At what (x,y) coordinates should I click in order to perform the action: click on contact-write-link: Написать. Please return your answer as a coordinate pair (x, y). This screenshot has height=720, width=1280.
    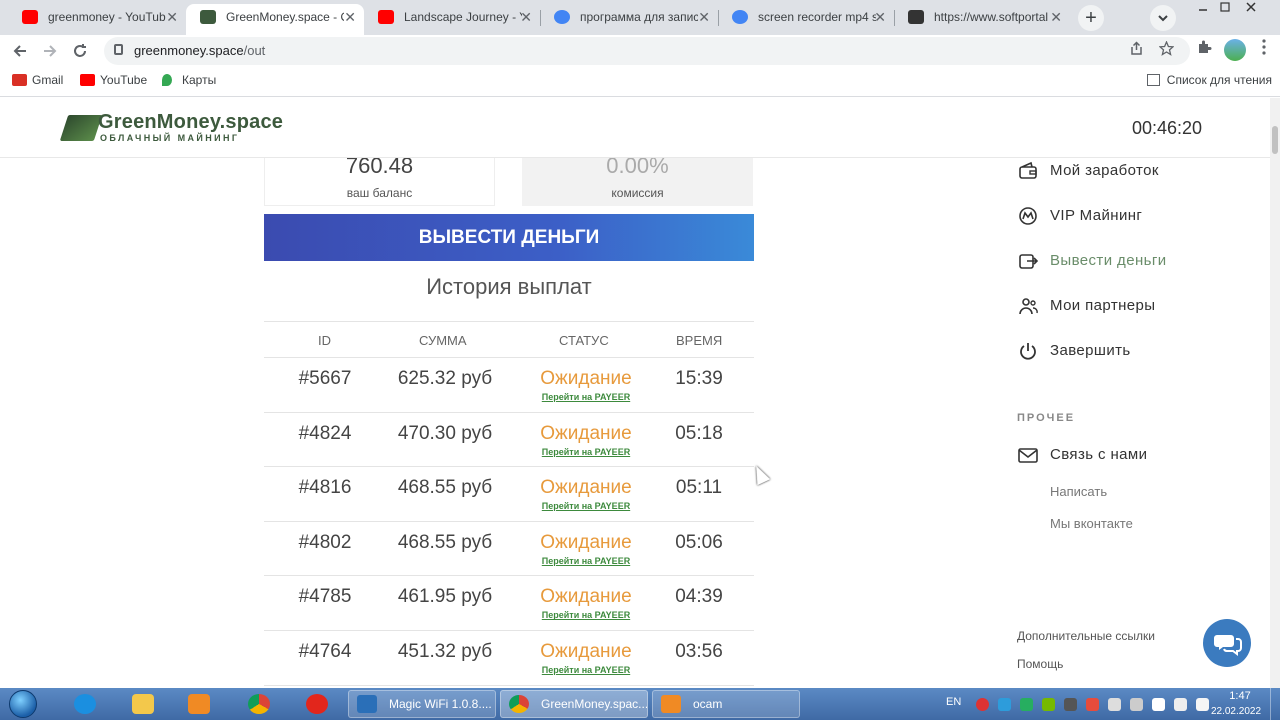
    Looking at the image, I should click on (1078, 491).